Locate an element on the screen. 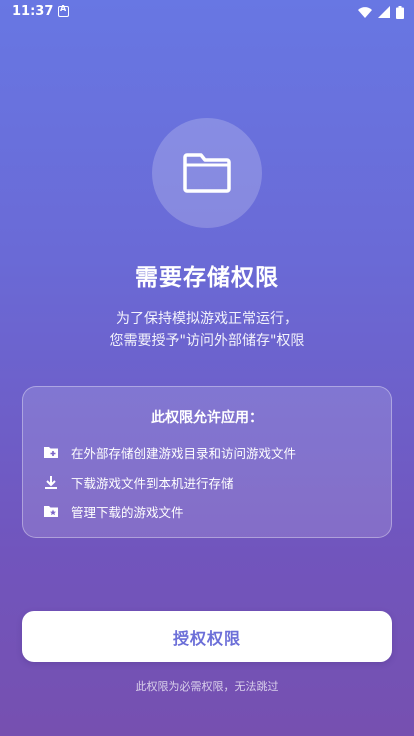 This screenshot has width=414, height=736. folder-icon is located at coordinates (207, 173).